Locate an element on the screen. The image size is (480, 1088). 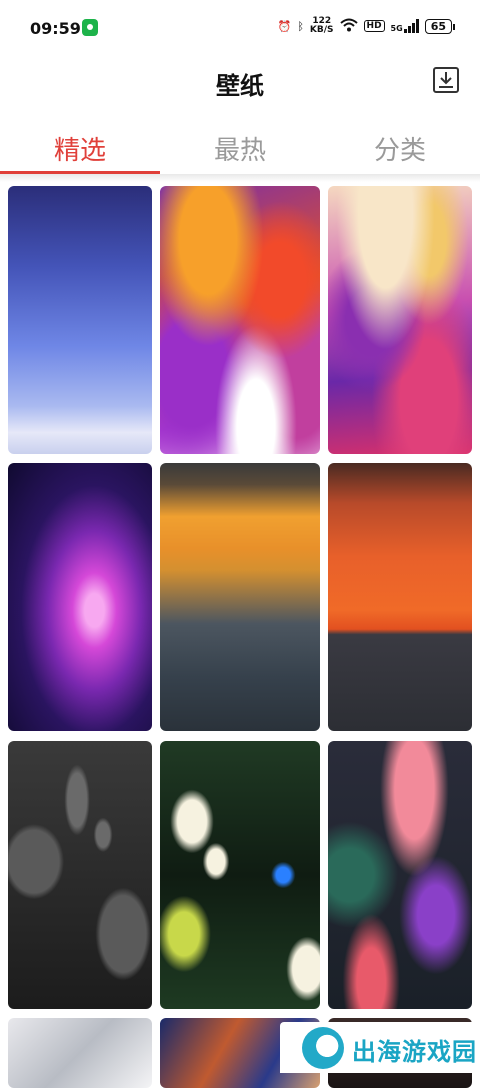
security-shield-icon is located at coordinates (90, 27).